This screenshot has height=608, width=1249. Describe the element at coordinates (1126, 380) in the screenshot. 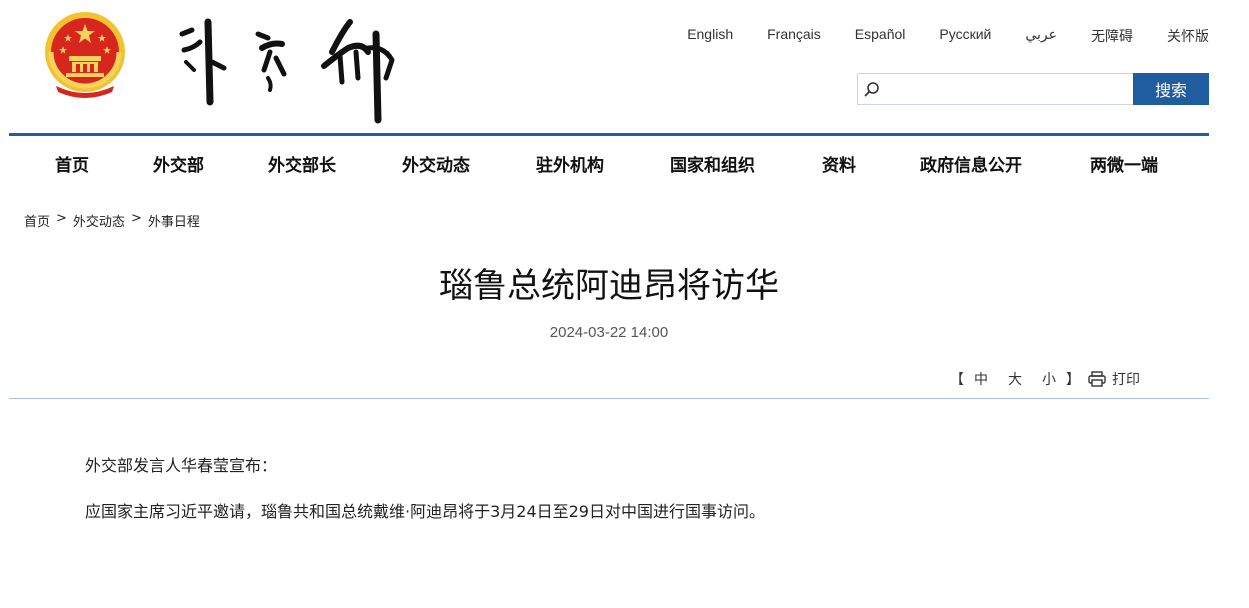

I see `print-label: 打印` at that location.